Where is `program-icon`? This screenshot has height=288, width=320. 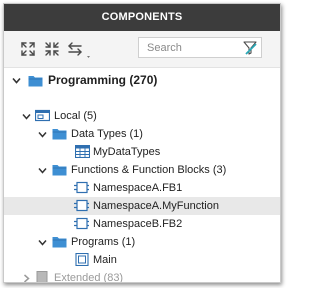 program-icon is located at coordinates (82, 259).